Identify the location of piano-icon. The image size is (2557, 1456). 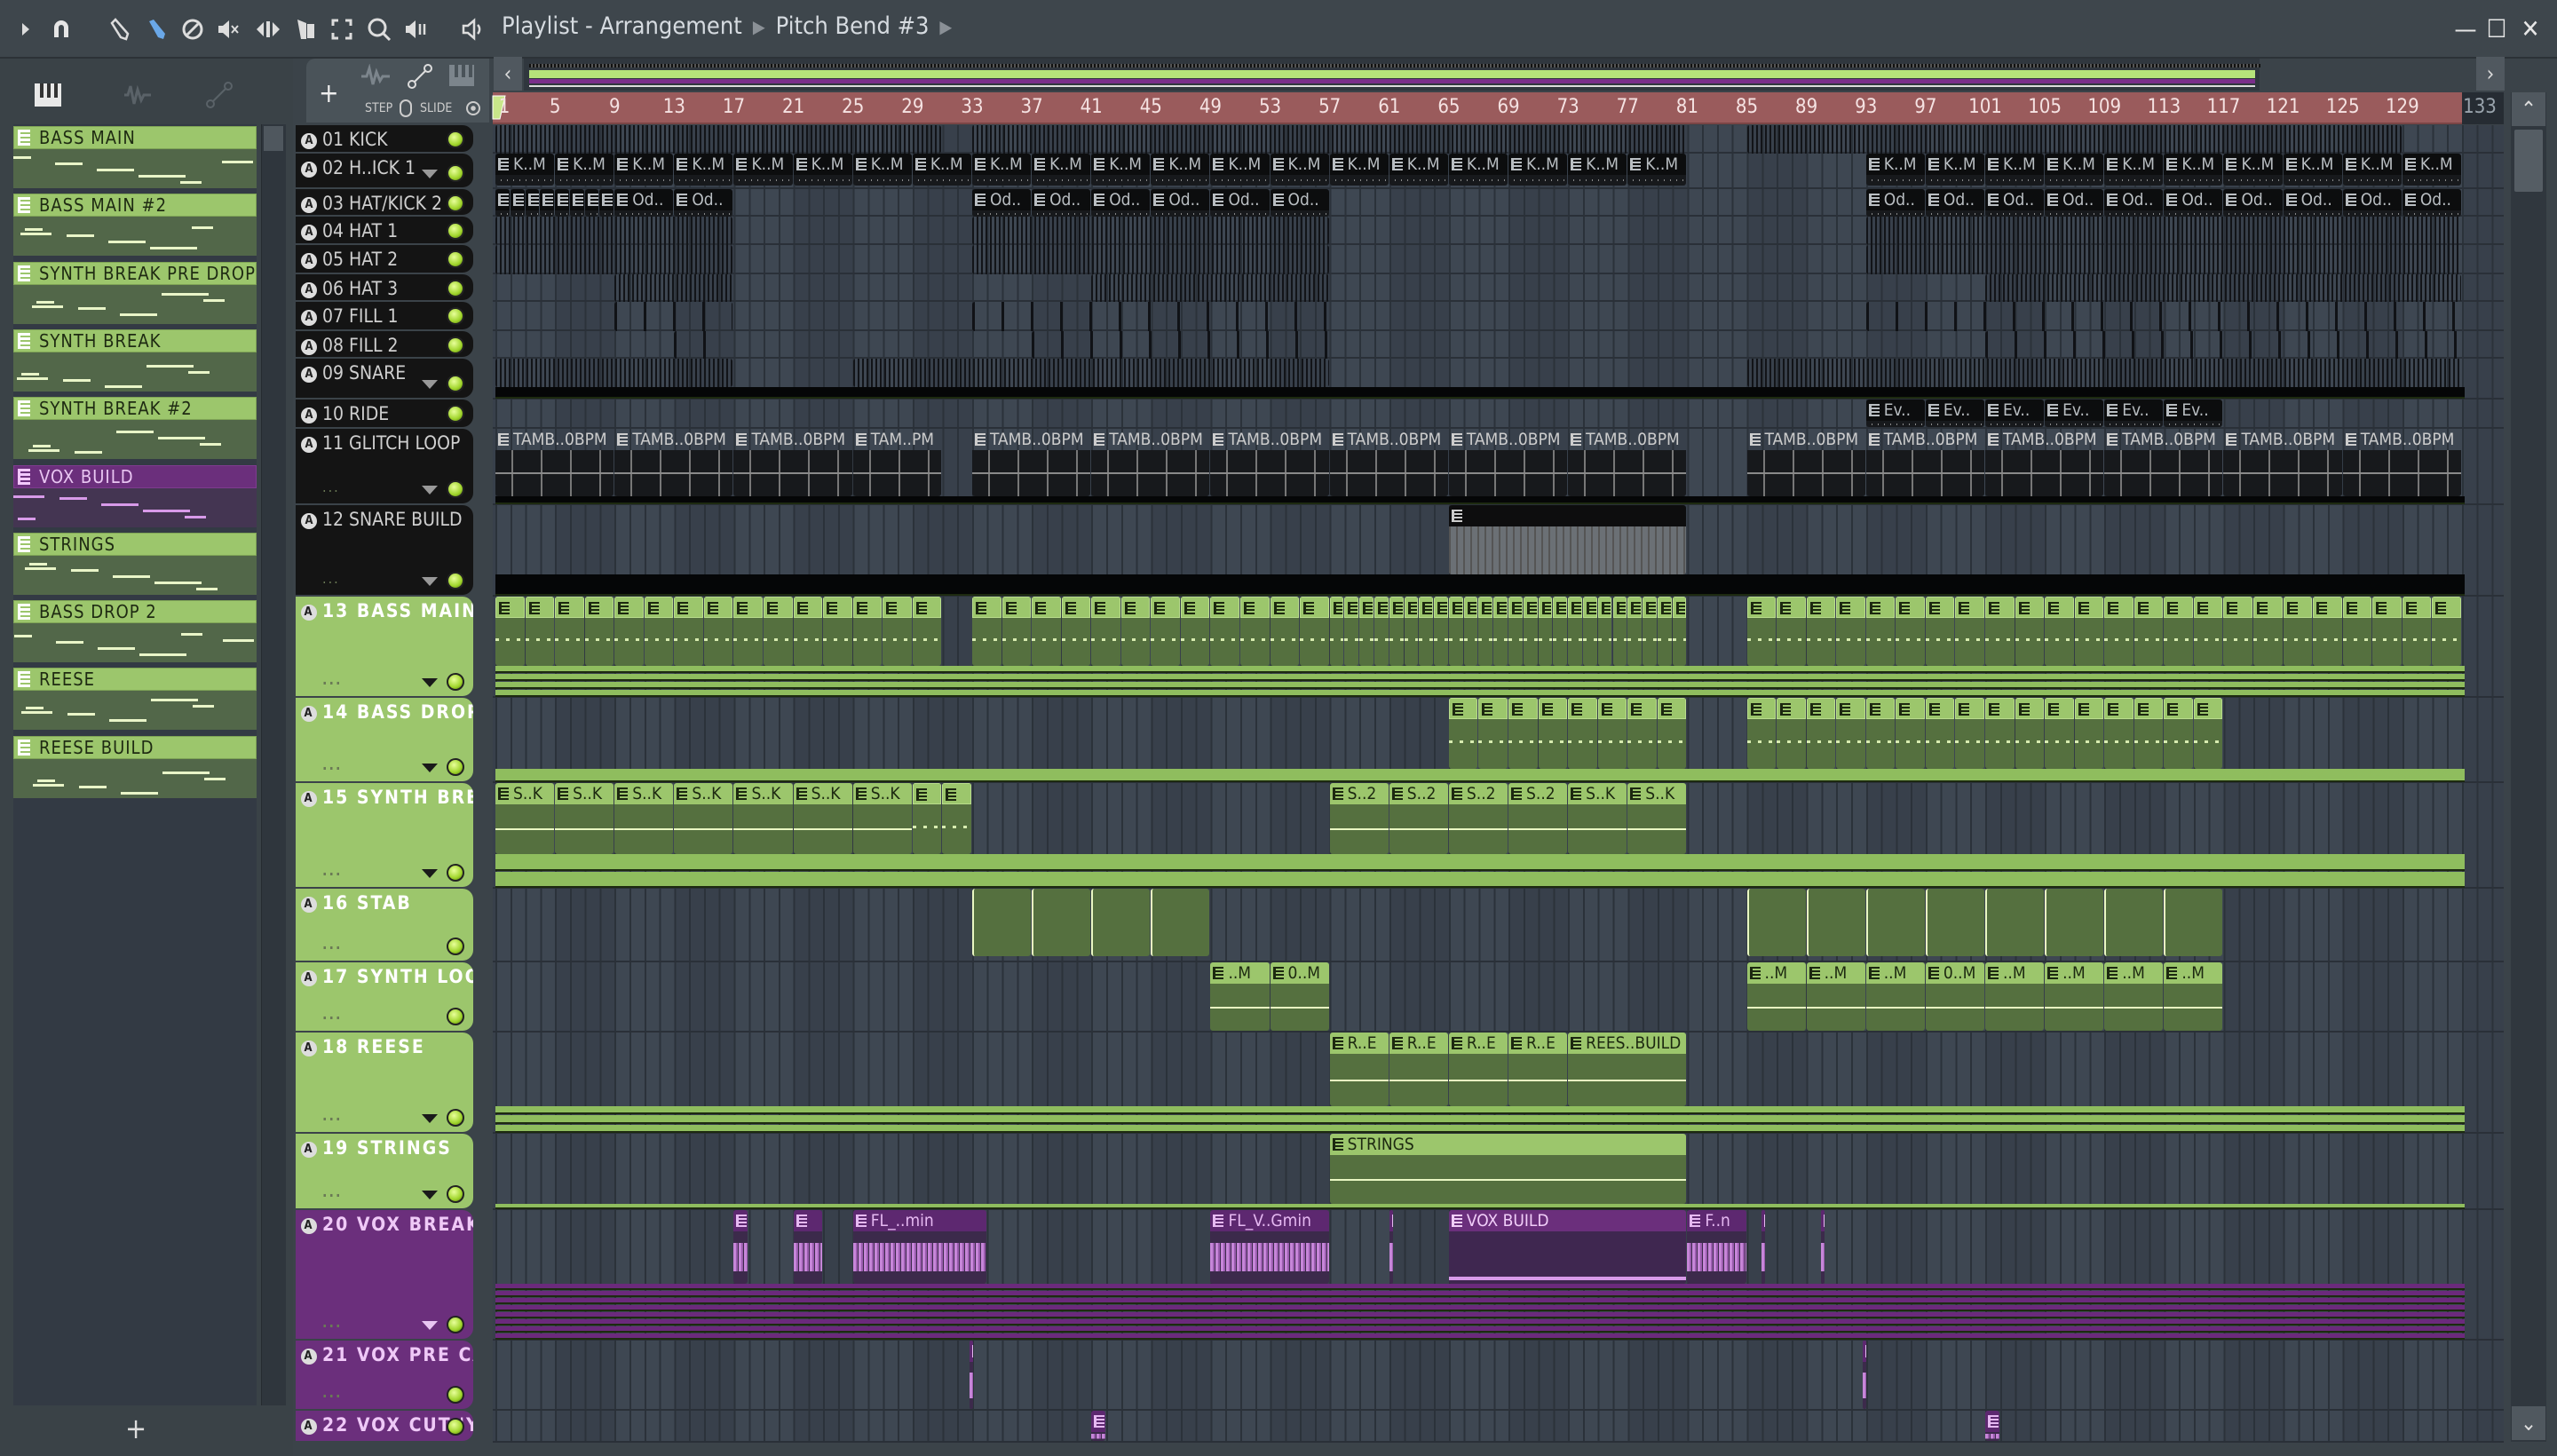
(49, 95).